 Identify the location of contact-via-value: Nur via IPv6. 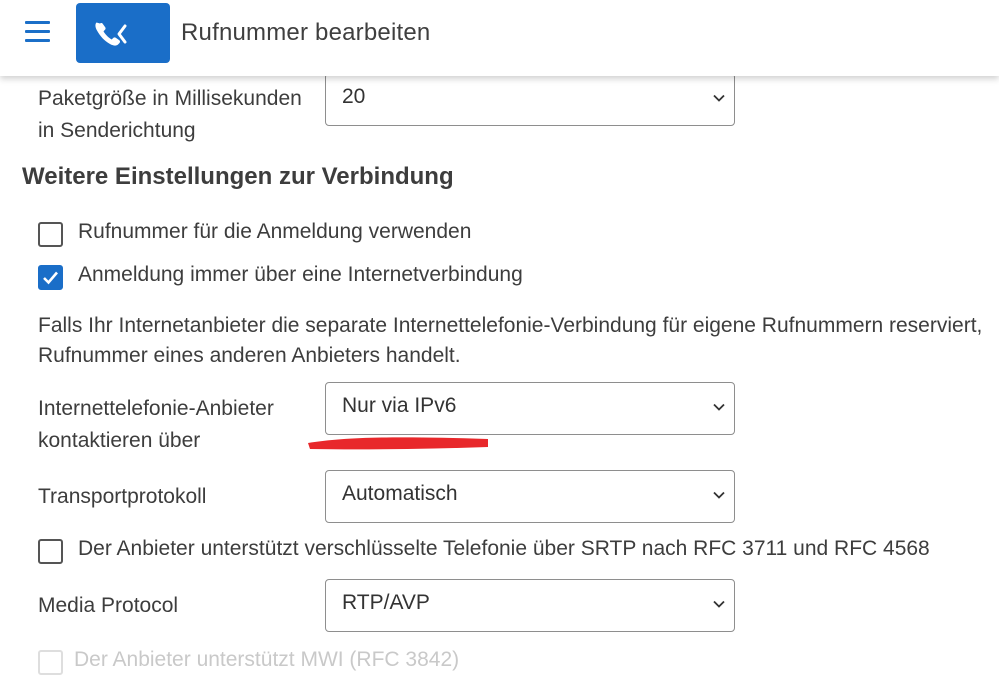
(399, 405).